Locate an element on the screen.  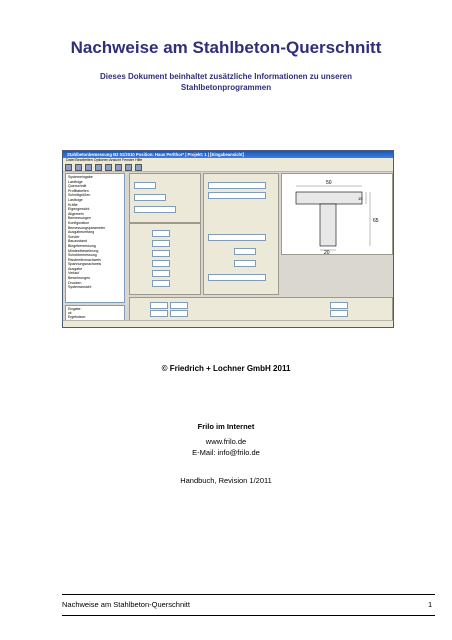
subtitle-line-2: Stahlbetonprogrammen is located at coordinates (226, 87).